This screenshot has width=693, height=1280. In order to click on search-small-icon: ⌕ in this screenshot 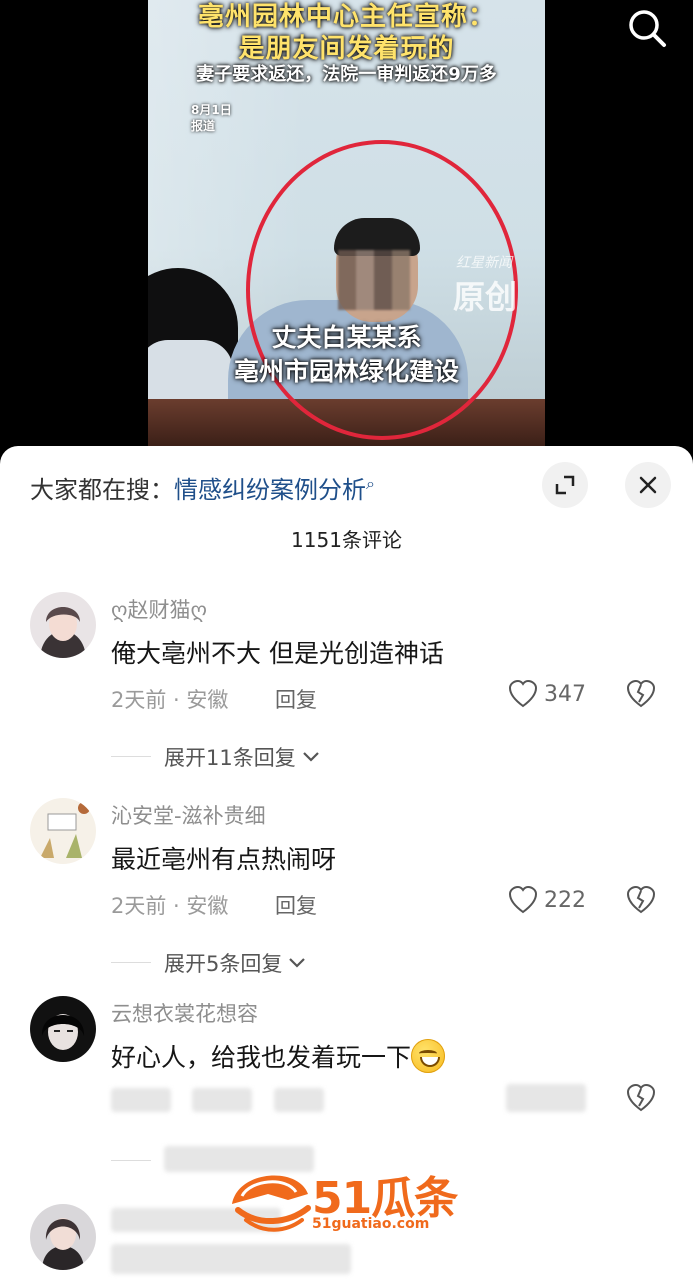, I will do `click(370, 483)`.